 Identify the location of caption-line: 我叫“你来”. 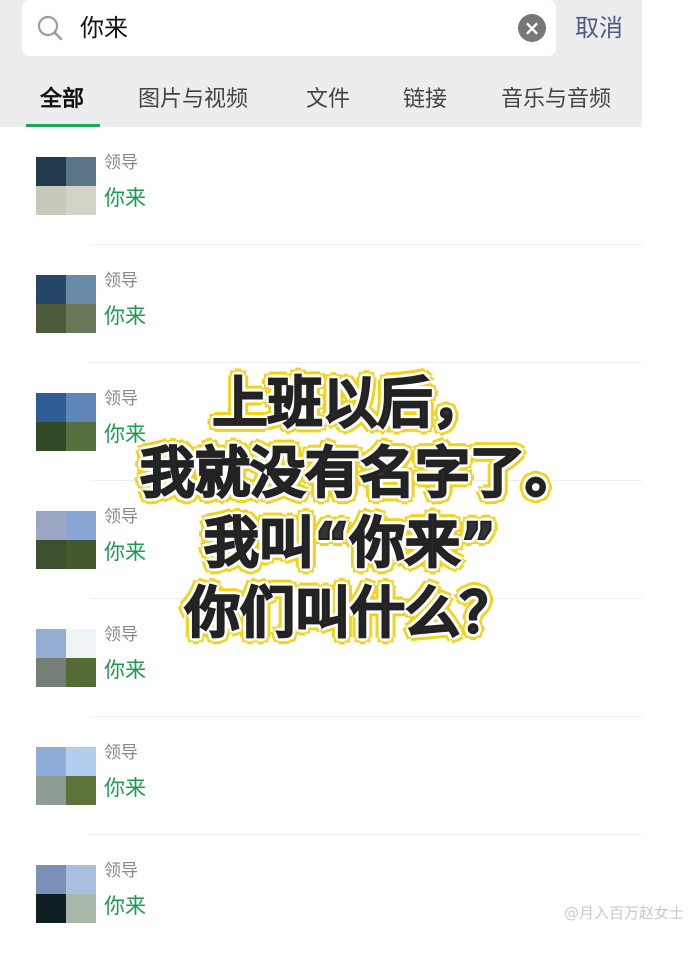
(350, 543).